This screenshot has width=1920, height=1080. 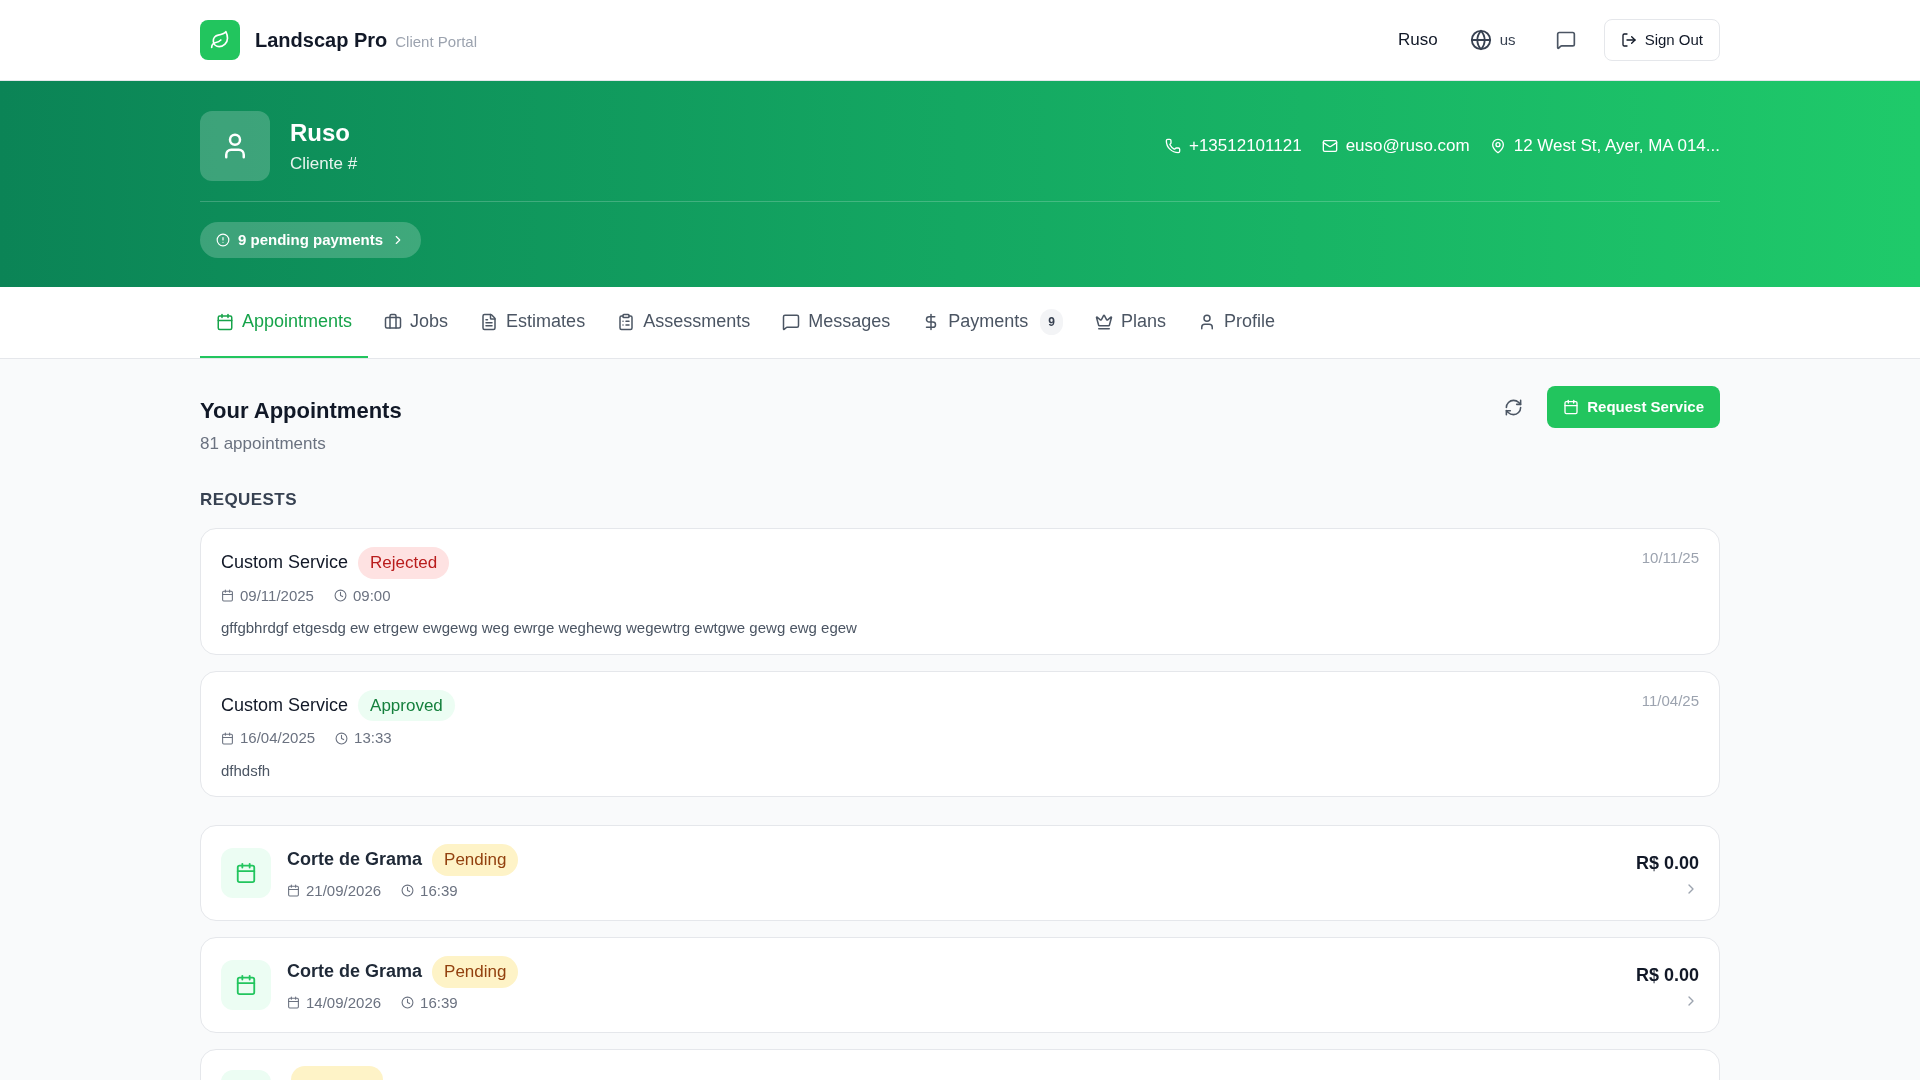 What do you see at coordinates (684, 322) in the screenshot?
I see `tab: Assessments` at bounding box center [684, 322].